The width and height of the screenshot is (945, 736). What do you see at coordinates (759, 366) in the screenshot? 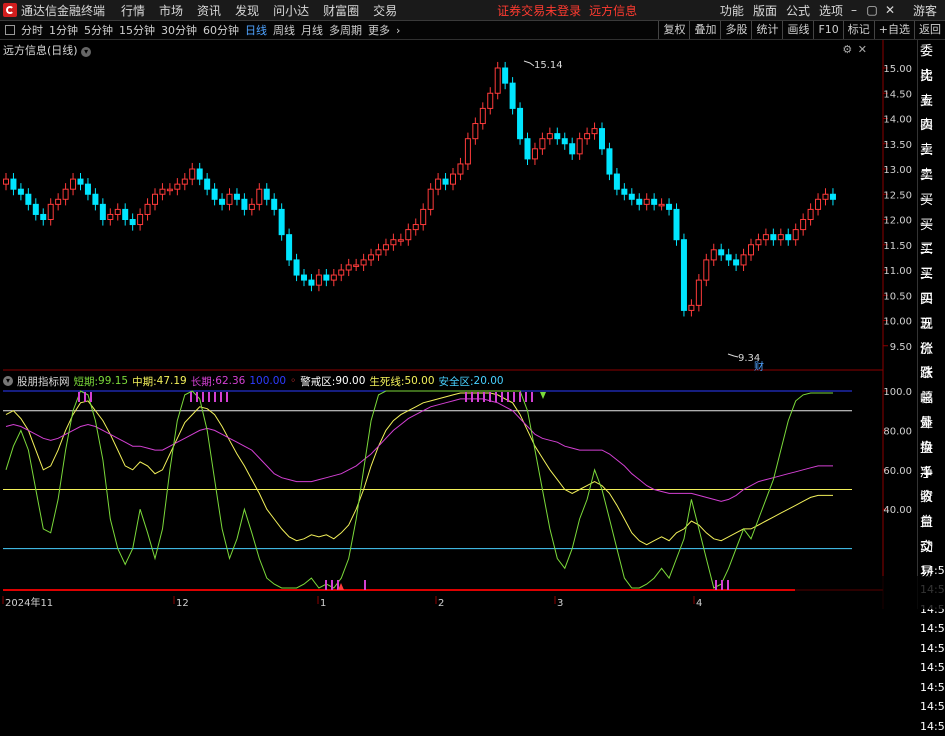
I see `event-marker: 财` at bounding box center [759, 366].